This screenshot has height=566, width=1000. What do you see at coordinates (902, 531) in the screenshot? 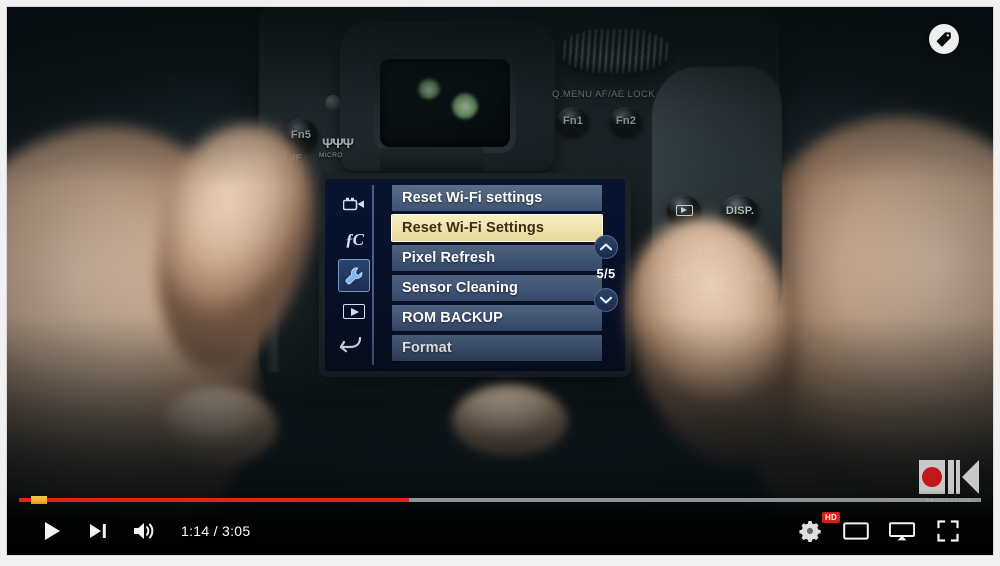
I see `cast-button` at bounding box center [902, 531].